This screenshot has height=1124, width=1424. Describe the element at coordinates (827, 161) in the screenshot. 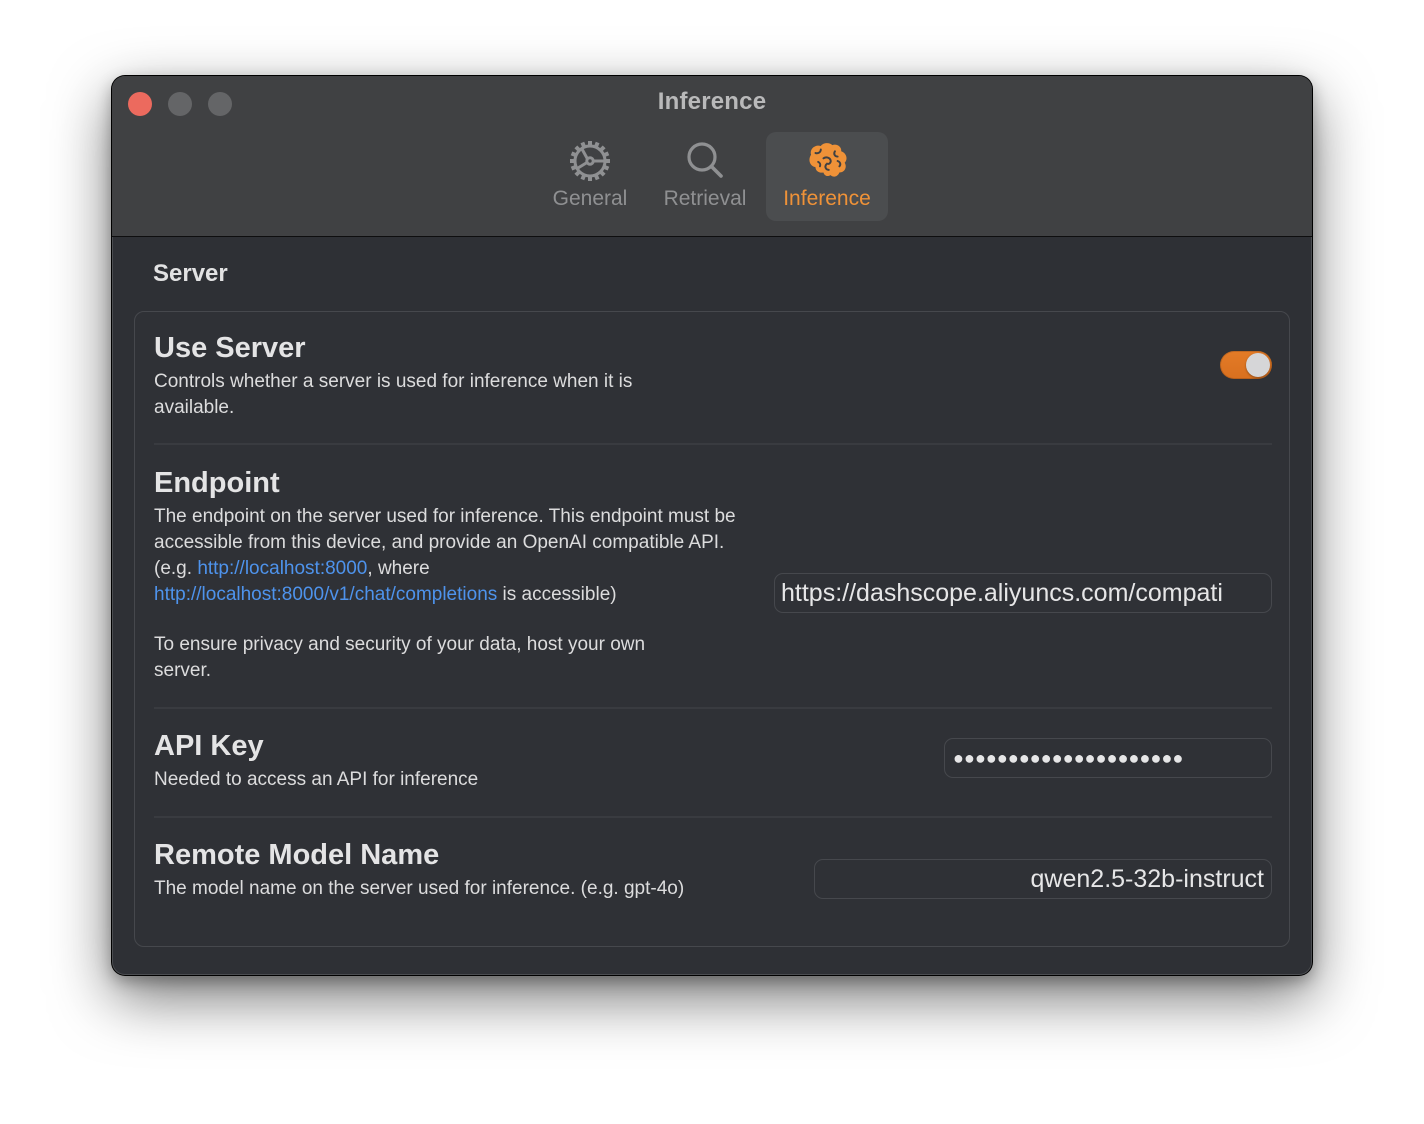

I see `brain-icon` at that location.